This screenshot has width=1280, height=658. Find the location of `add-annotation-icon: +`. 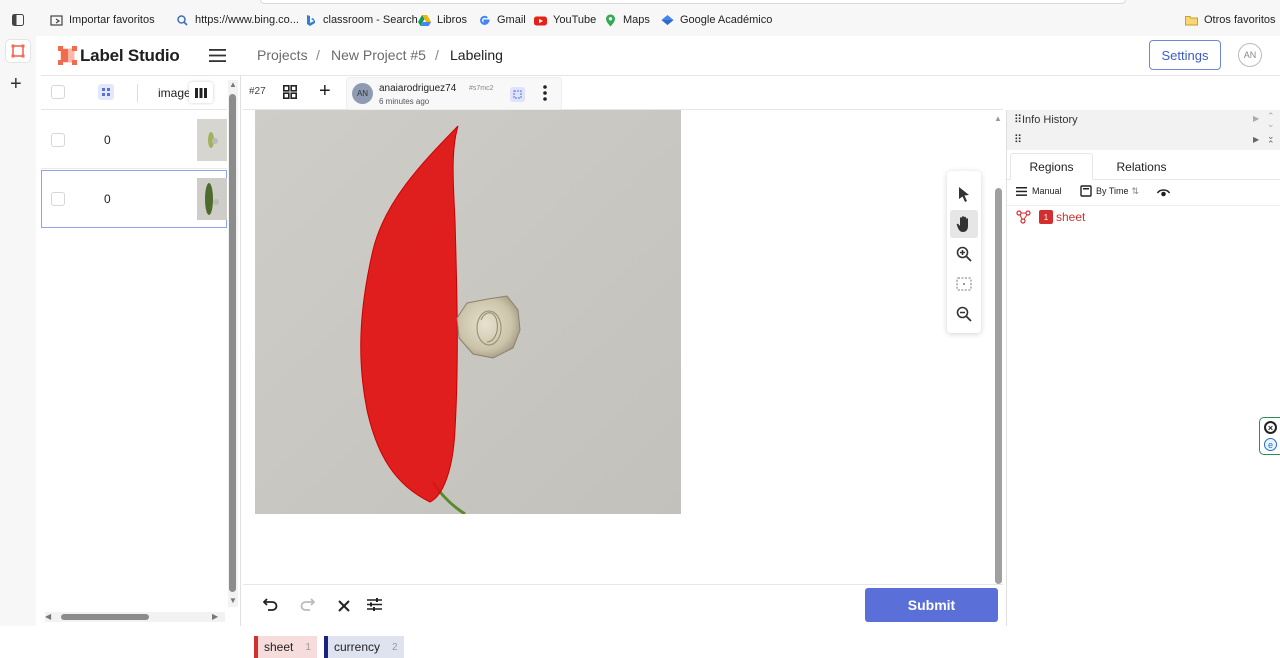

add-annotation-icon: + is located at coordinates (325, 91).